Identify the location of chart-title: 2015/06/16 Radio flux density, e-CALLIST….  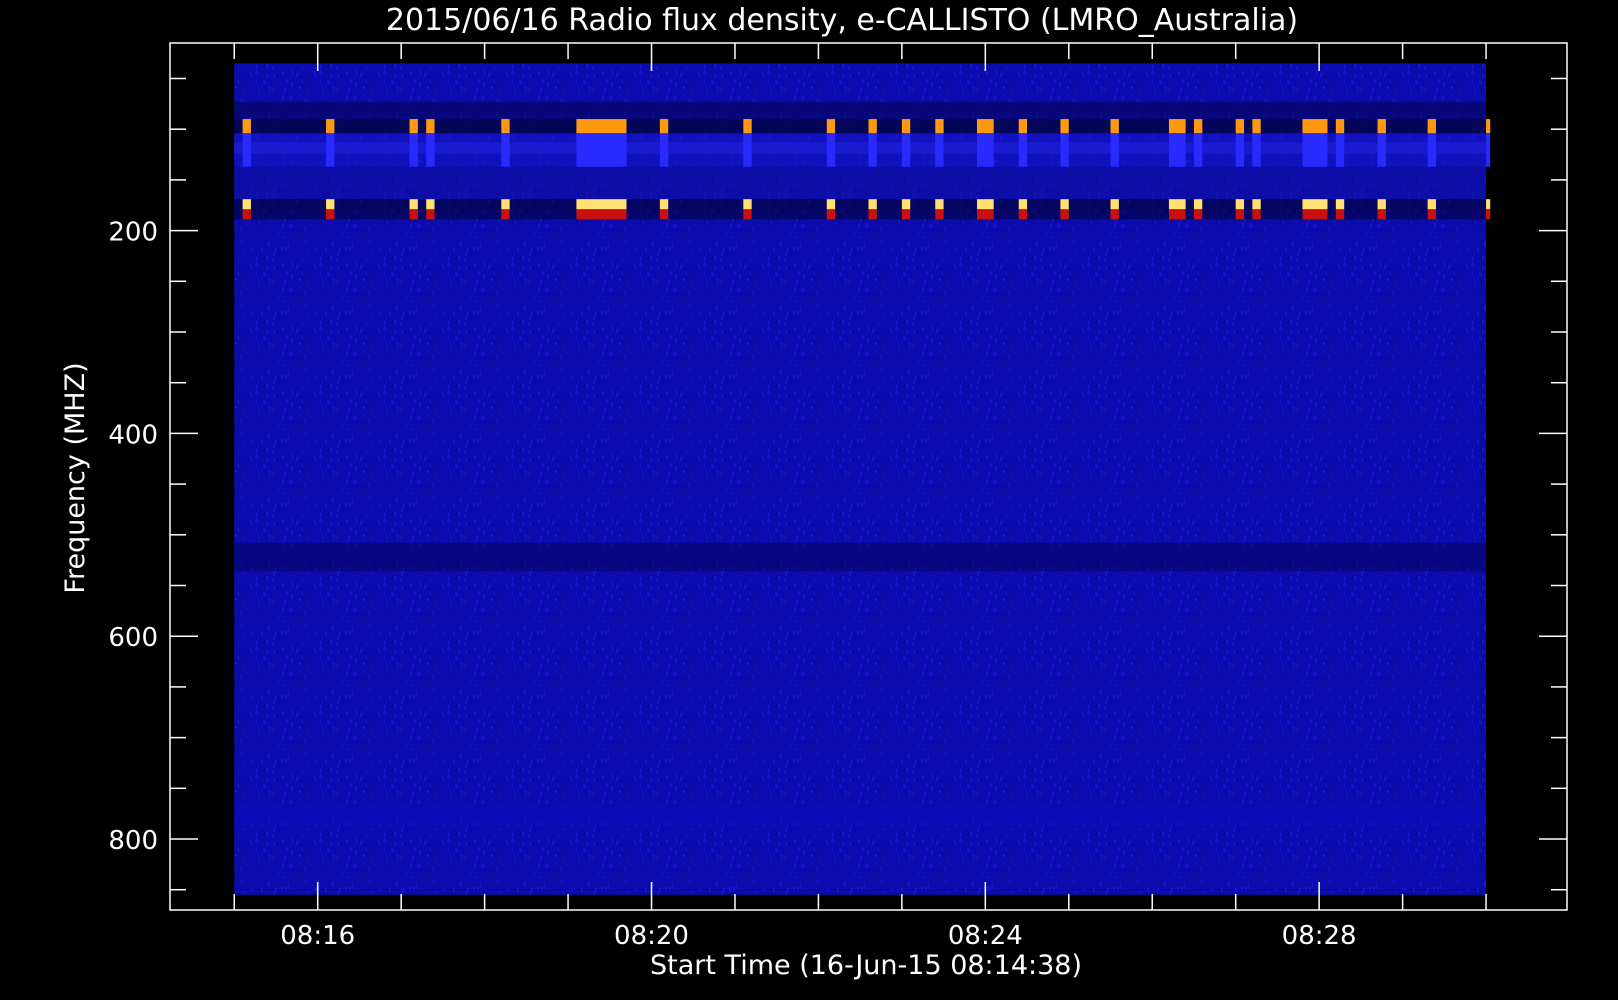
(842, 20).